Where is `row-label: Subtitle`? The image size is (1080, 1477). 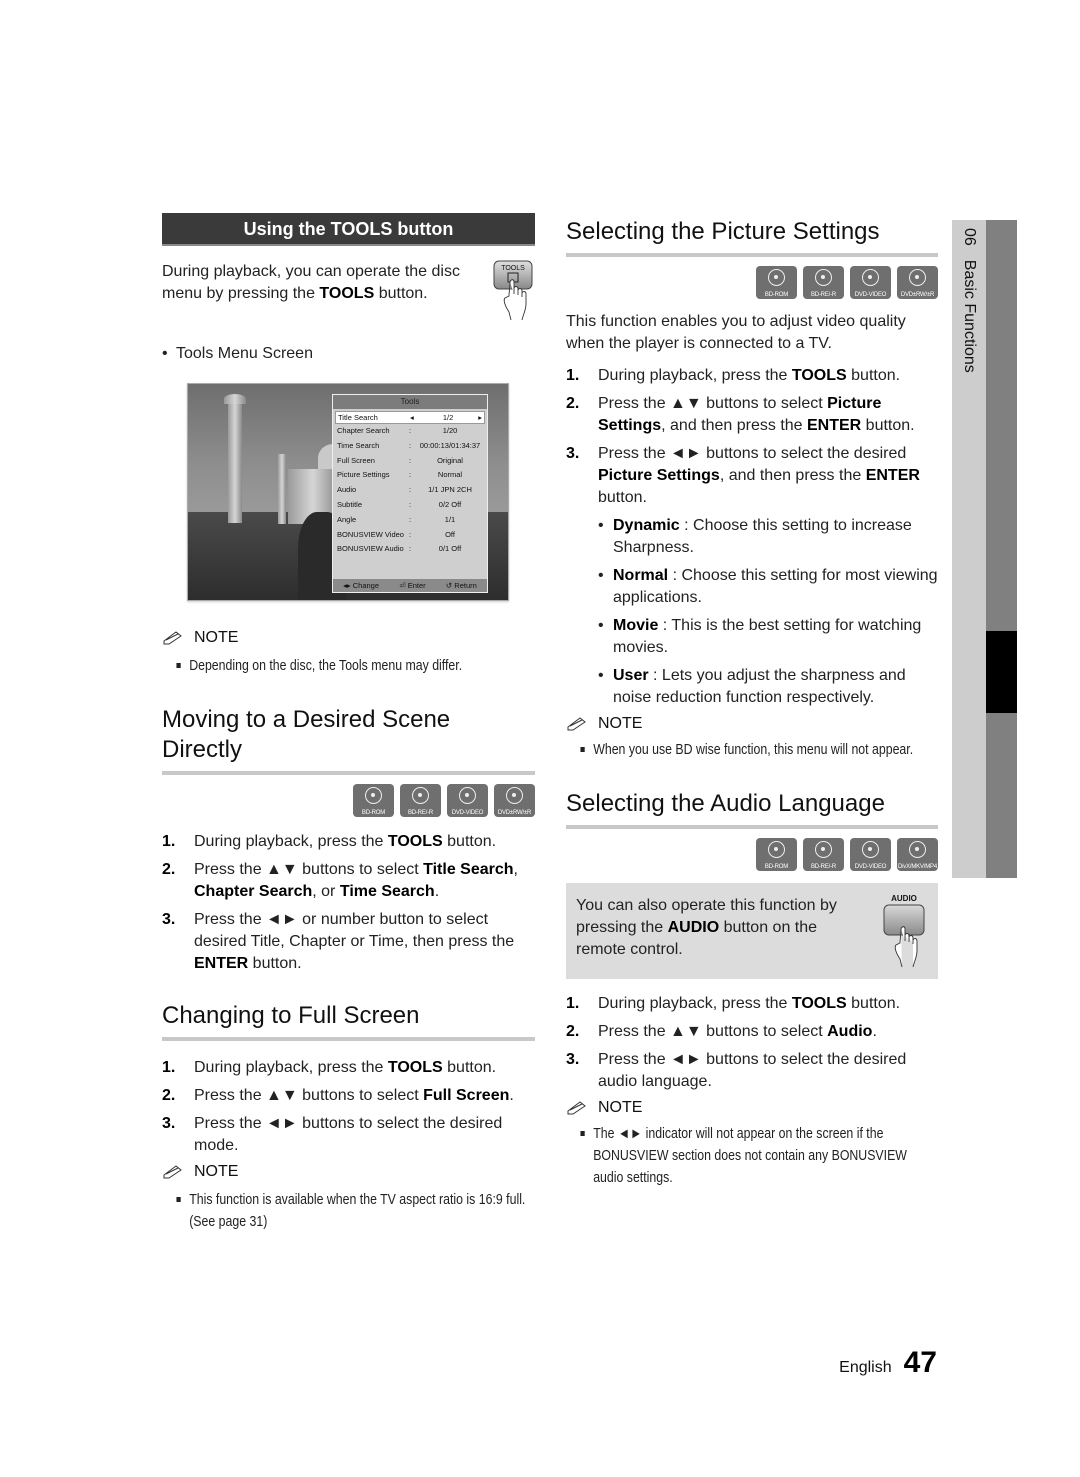
row-label: Subtitle is located at coordinates (350, 504).